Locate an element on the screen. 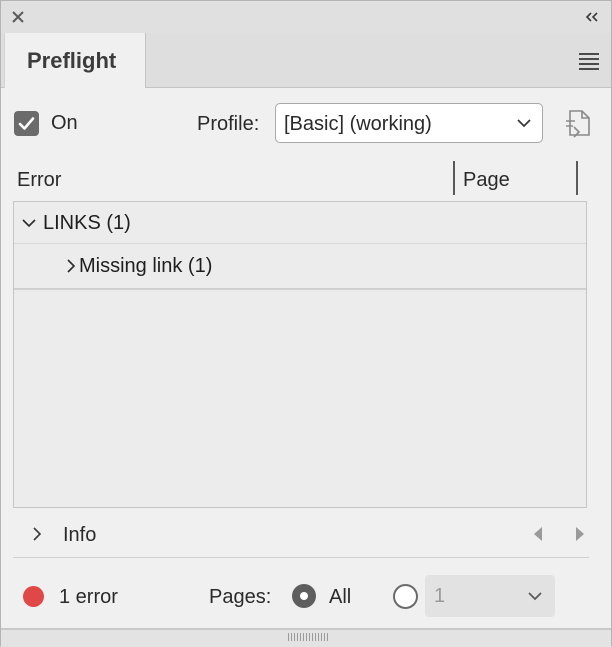 The image size is (612, 647). profile-value: [Basic] (working) is located at coordinates (358, 124).